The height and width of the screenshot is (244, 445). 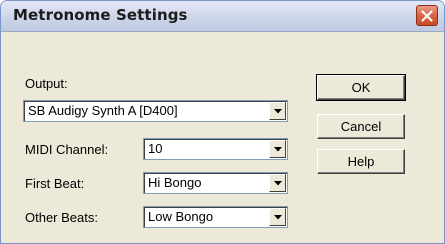 What do you see at coordinates (215, 149) in the screenshot?
I see `midi-channel-select: 10` at bounding box center [215, 149].